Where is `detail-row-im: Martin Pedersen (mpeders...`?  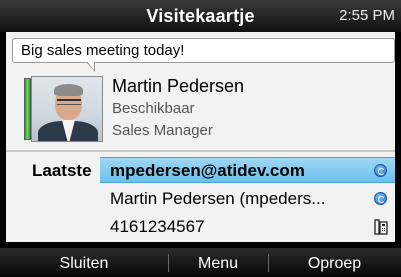 detail-row-im: Martin Pedersen (mpeders... is located at coordinates (247, 199).